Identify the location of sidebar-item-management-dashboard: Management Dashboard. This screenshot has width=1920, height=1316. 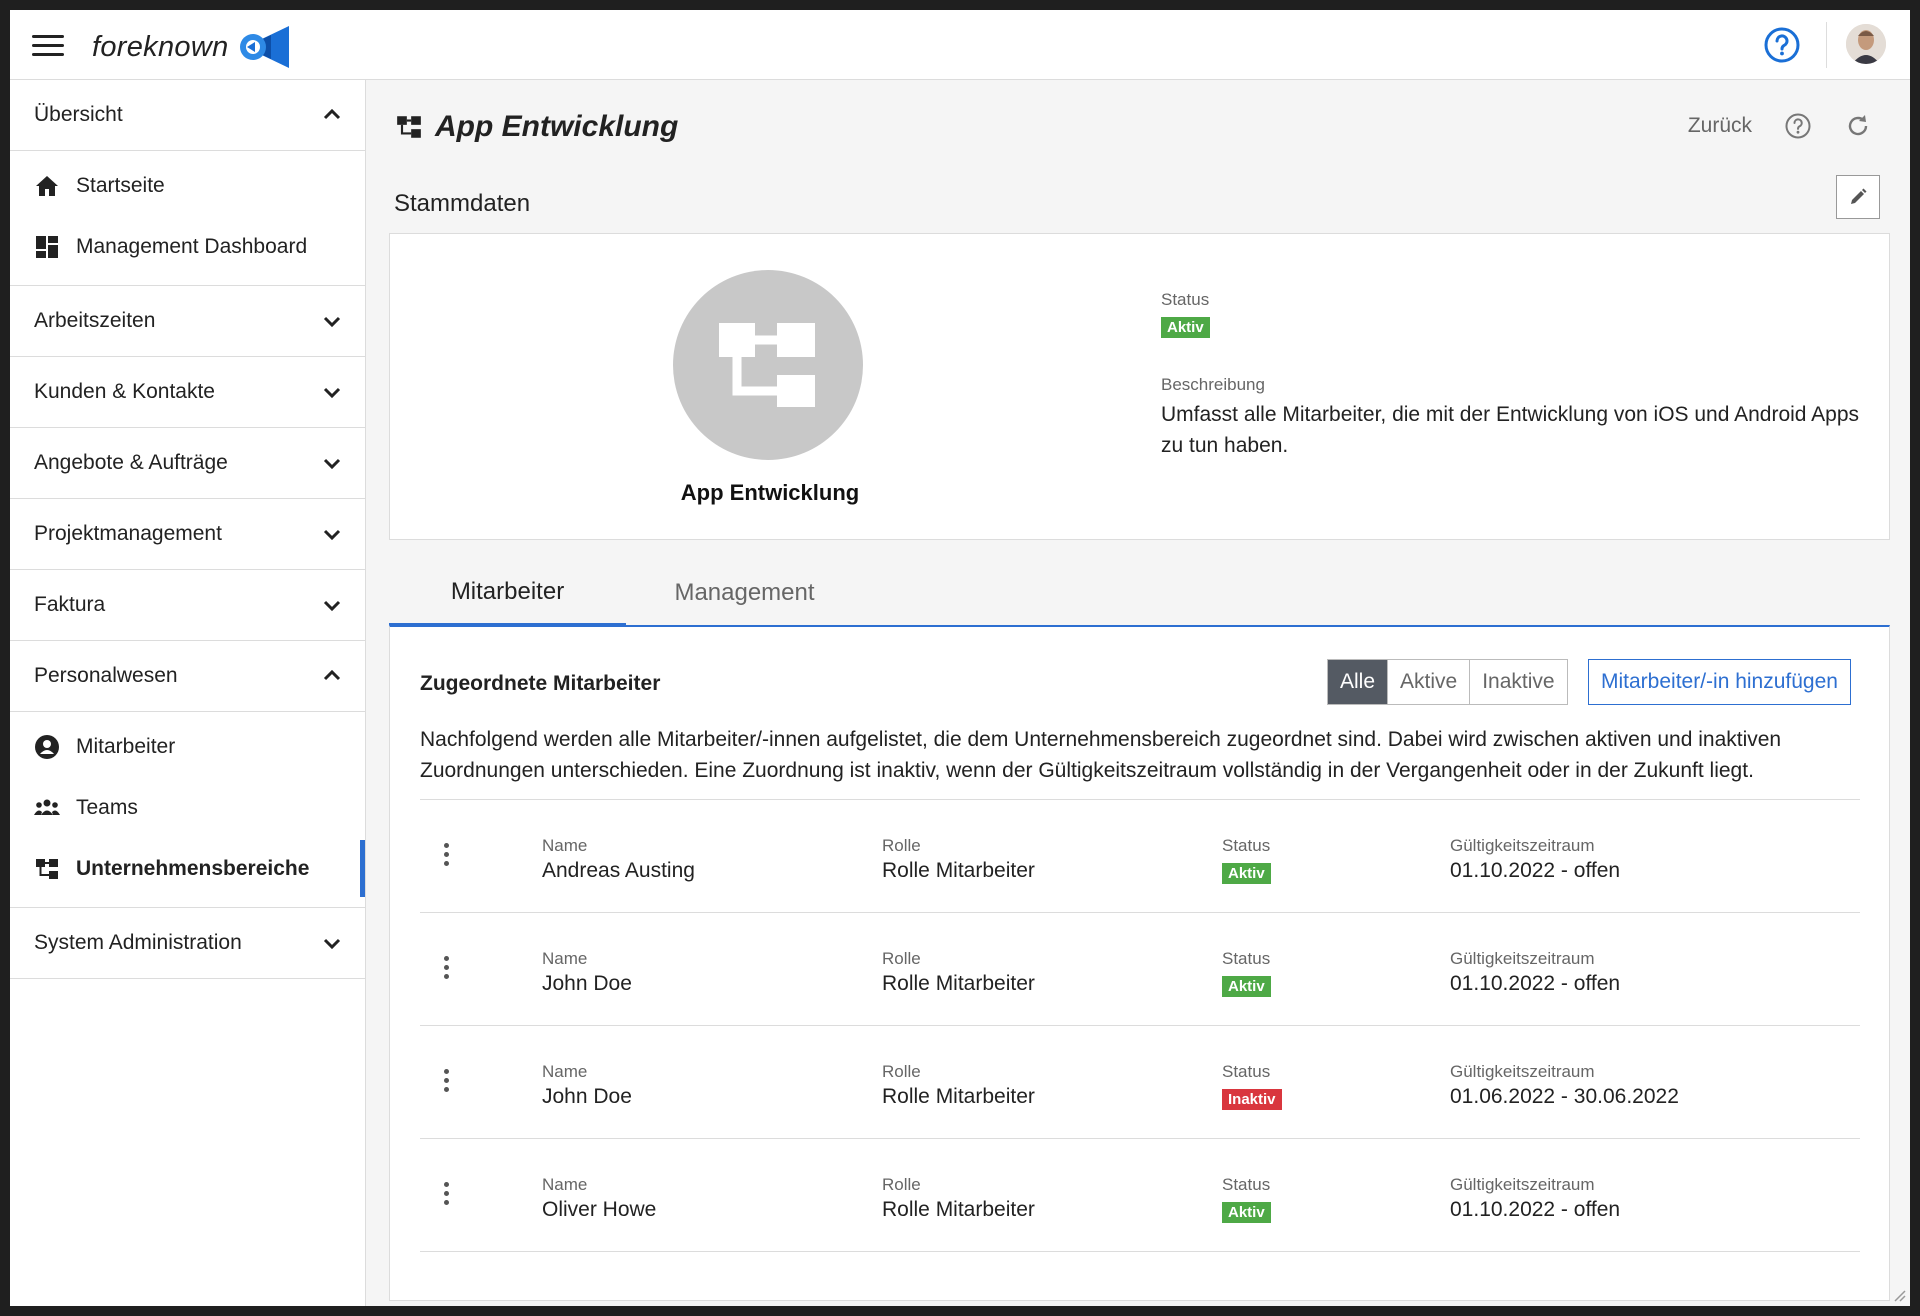
(187, 246).